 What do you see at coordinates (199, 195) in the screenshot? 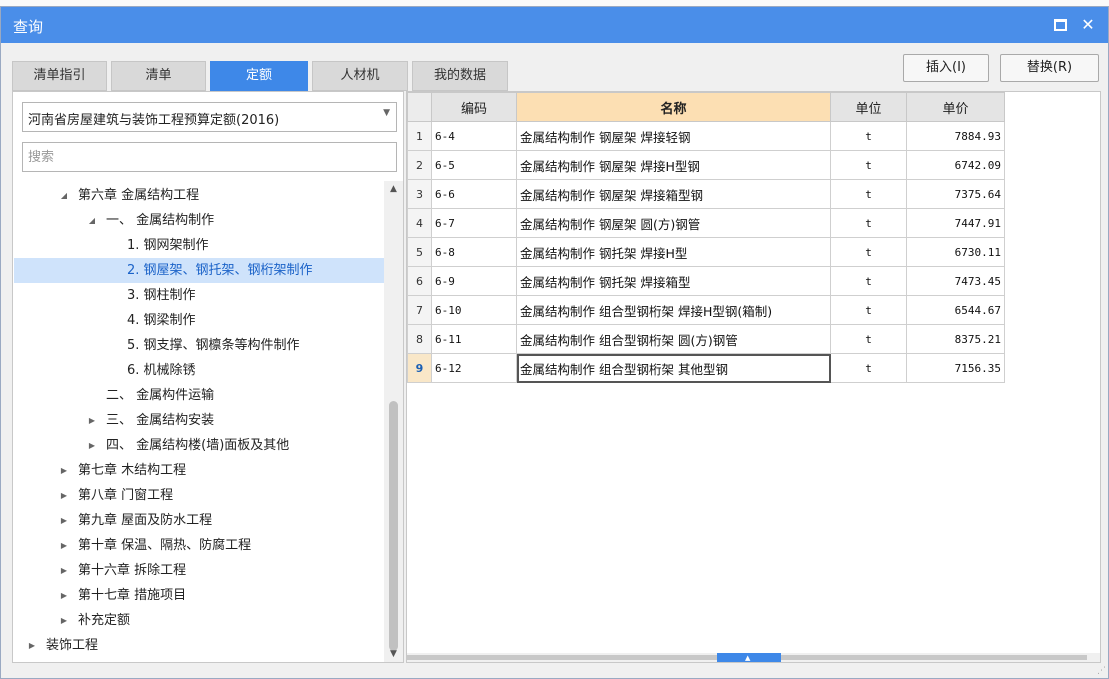
I see `tree-node: ◢ 第六章 金属结构工程` at bounding box center [199, 195].